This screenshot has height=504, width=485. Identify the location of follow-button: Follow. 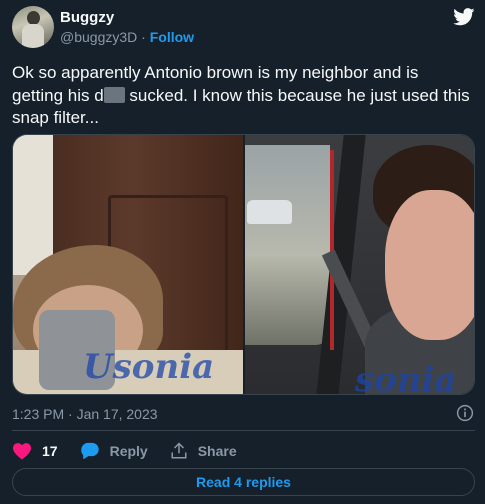
(172, 37).